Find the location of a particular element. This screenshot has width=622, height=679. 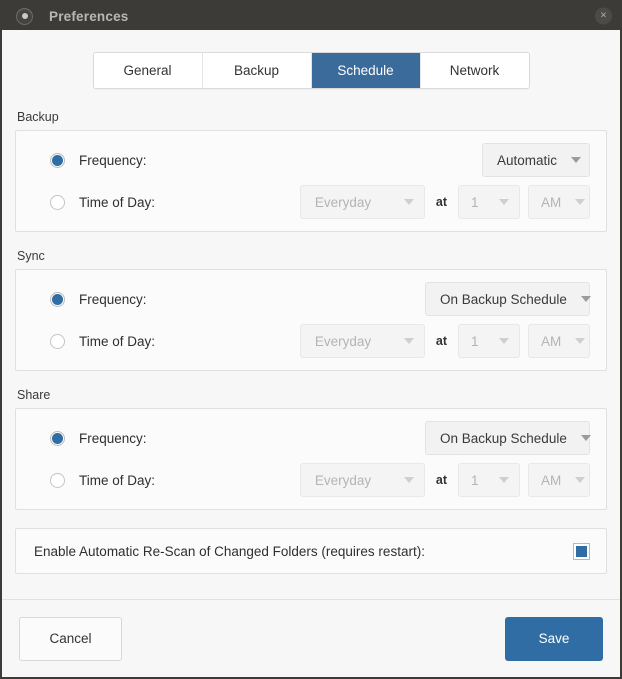

sync-hour-dropdown: 1 is located at coordinates (489, 341).